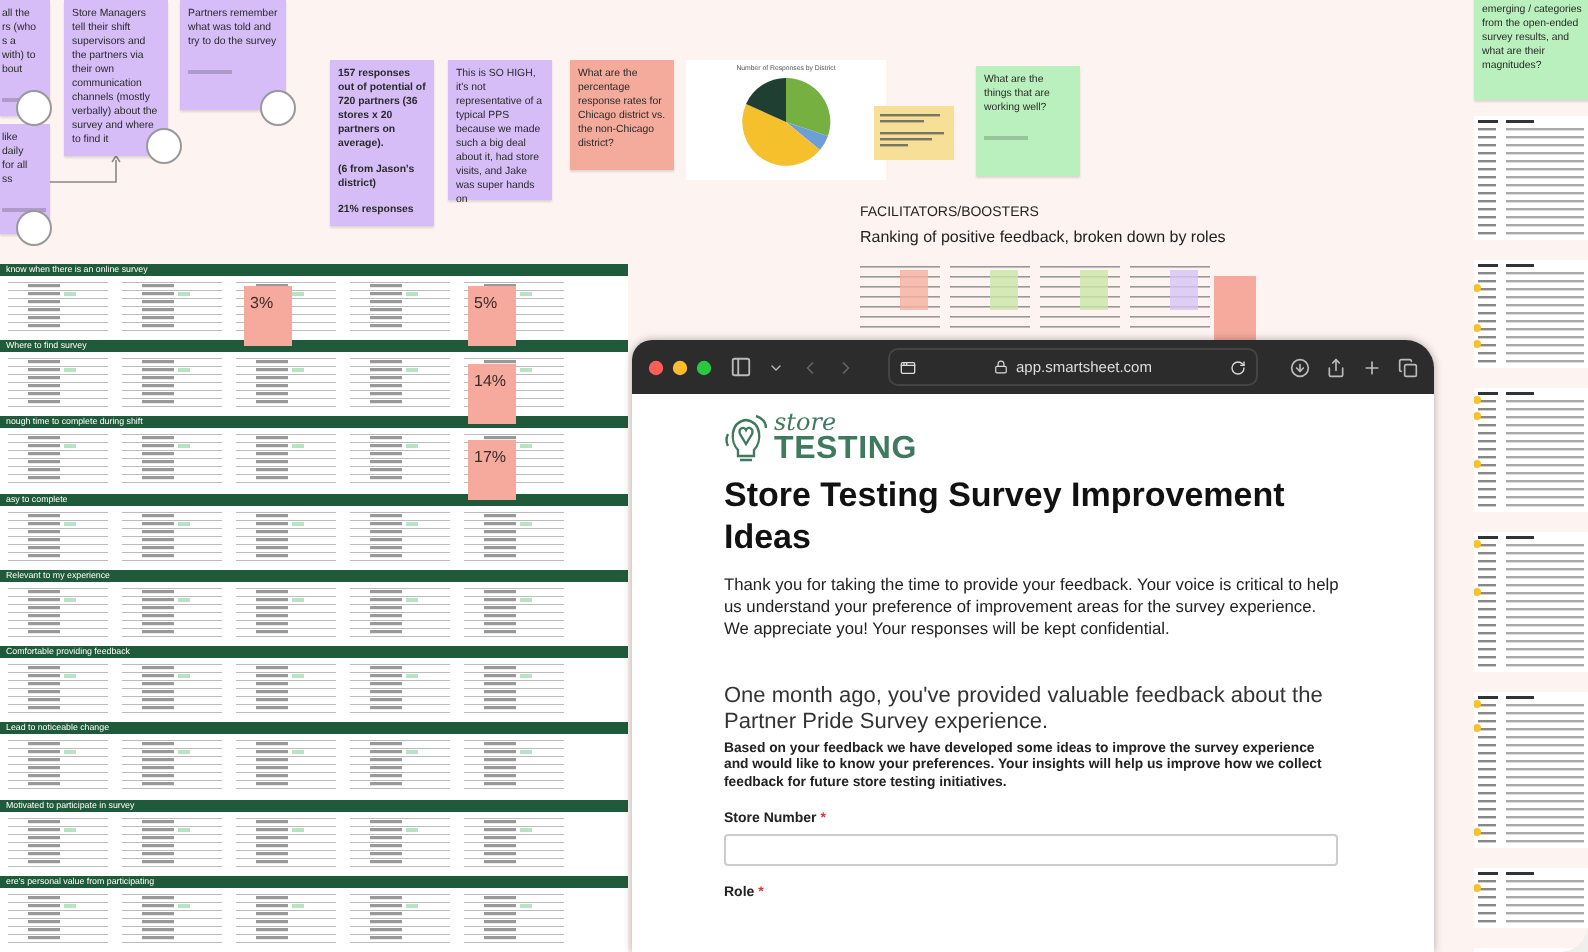 This screenshot has height=952, width=1588. What do you see at coordinates (492, 316) in the screenshot?
I see `percentage-note: 5%` at bounding box center [492, 316].